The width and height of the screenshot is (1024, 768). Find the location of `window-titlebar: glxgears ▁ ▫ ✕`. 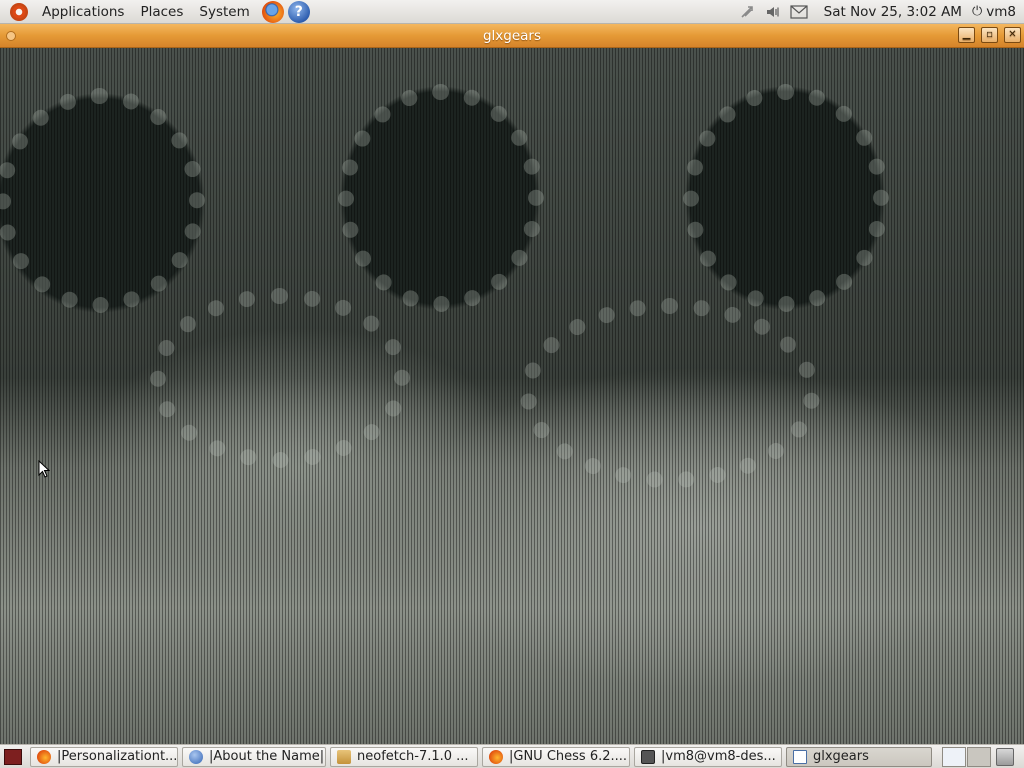

window-titlebar: glxgears ▁ ▫ ✕ is located at coordinates (512, 36).